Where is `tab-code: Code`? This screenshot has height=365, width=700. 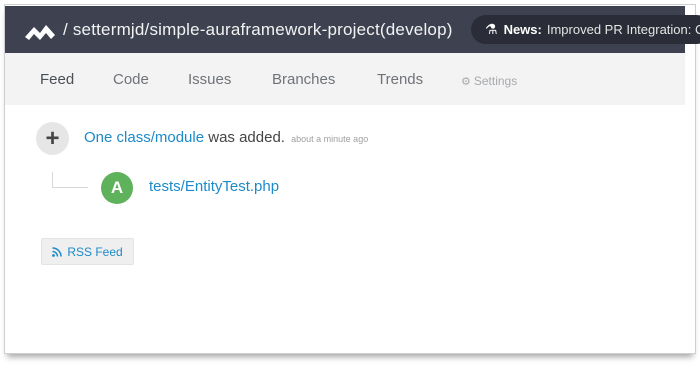 tab-code: Code is located at coordinates (131, 79).